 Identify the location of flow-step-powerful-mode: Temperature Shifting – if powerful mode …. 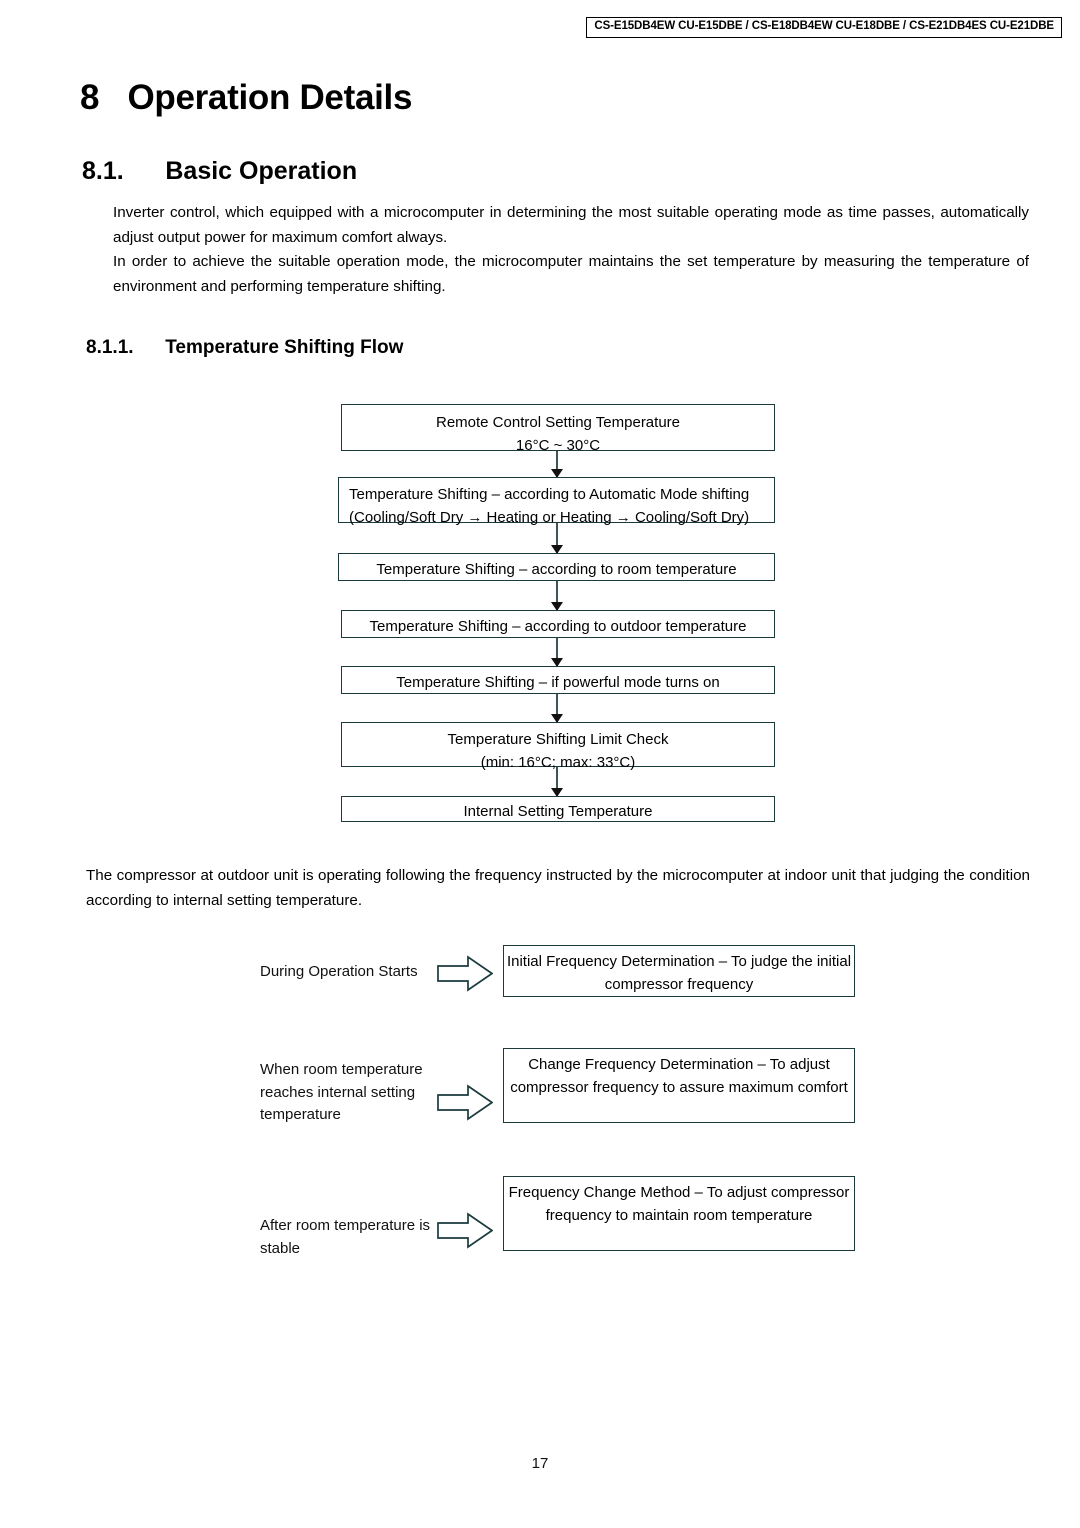
(558, 680).